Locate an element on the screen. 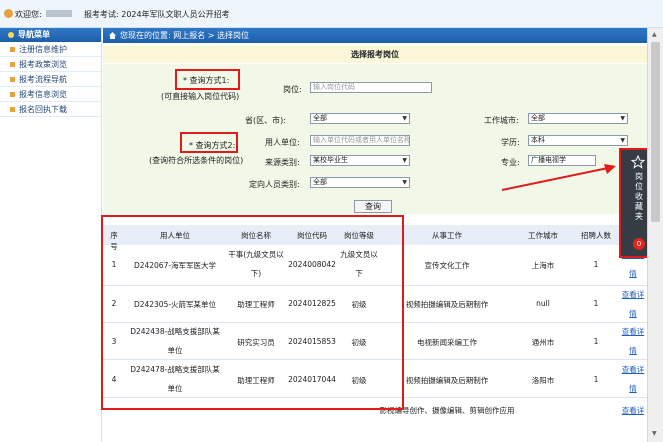 This screenshot has width=663, height=442. cell-code: 2024015853 is located at coordinates (312, 341).